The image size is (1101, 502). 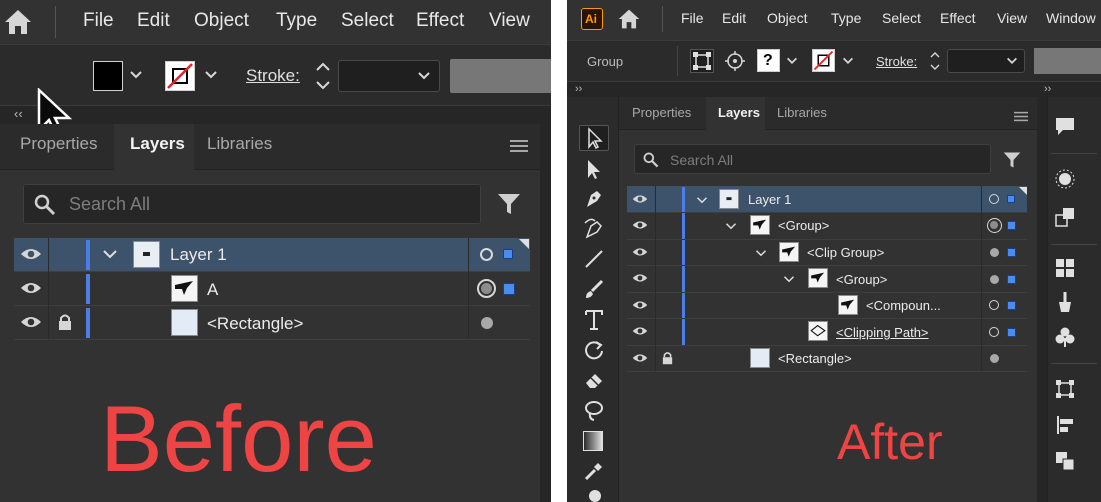 What do you see at coordinates (296, 21) in the screenshot?
I see `menu-type: Type` at bounding box center [296, 21].